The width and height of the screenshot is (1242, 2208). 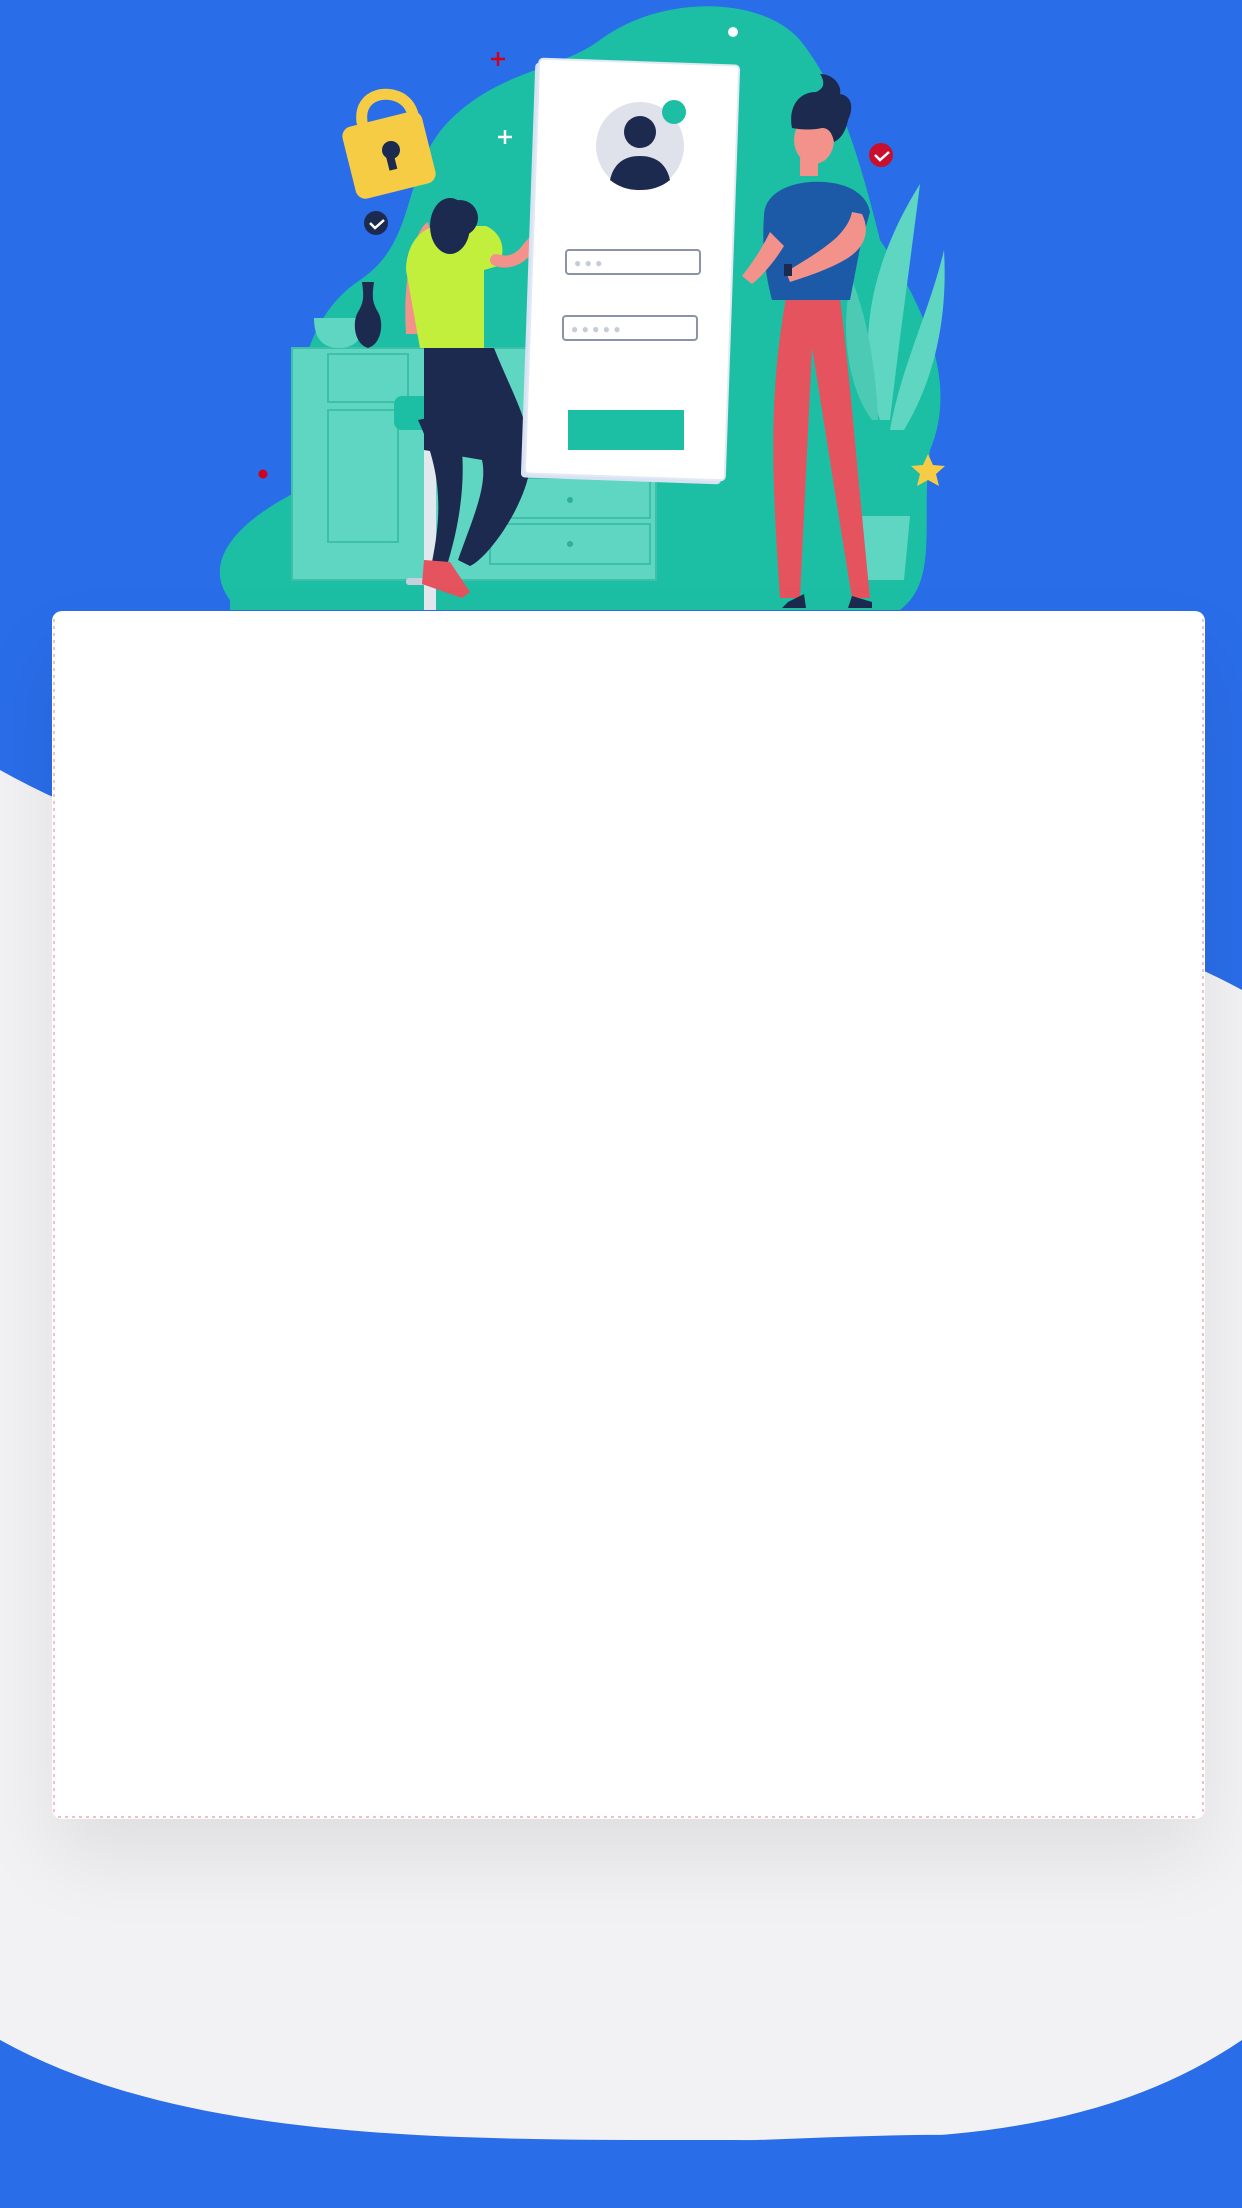 What do you see at coordinates (596, 329) in the screenshot?
I see `password-dots: ● ● ● ● ●` at bounding box center [596, 329].